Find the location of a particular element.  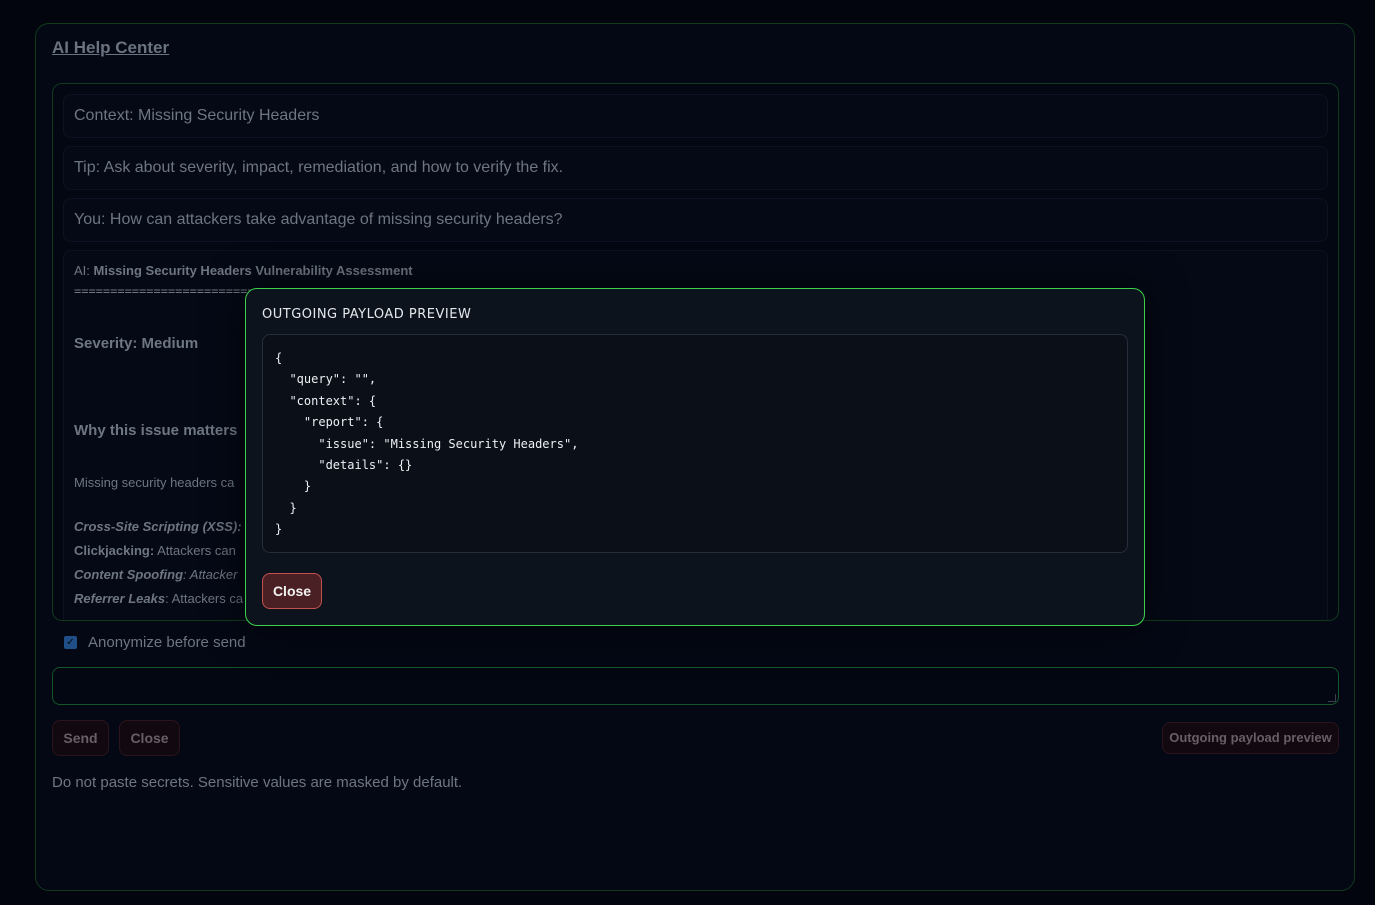

ai-bullet-label: Clickjacking: is located at coordinates (114, 550).